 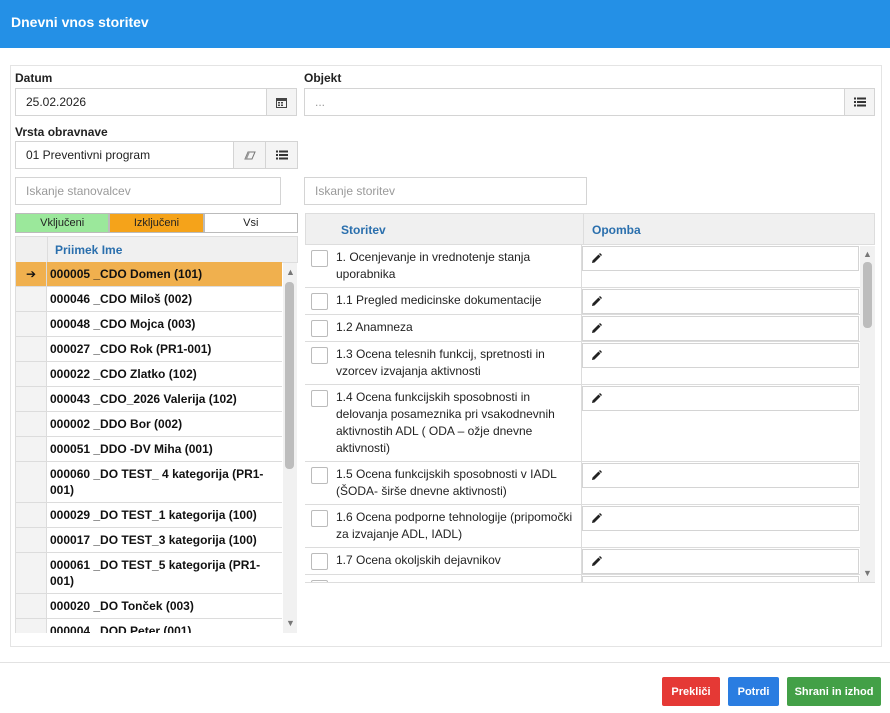 I want to click on resident-row: 000022 _CDO Zlatko (102), so click(x=149, y=374).